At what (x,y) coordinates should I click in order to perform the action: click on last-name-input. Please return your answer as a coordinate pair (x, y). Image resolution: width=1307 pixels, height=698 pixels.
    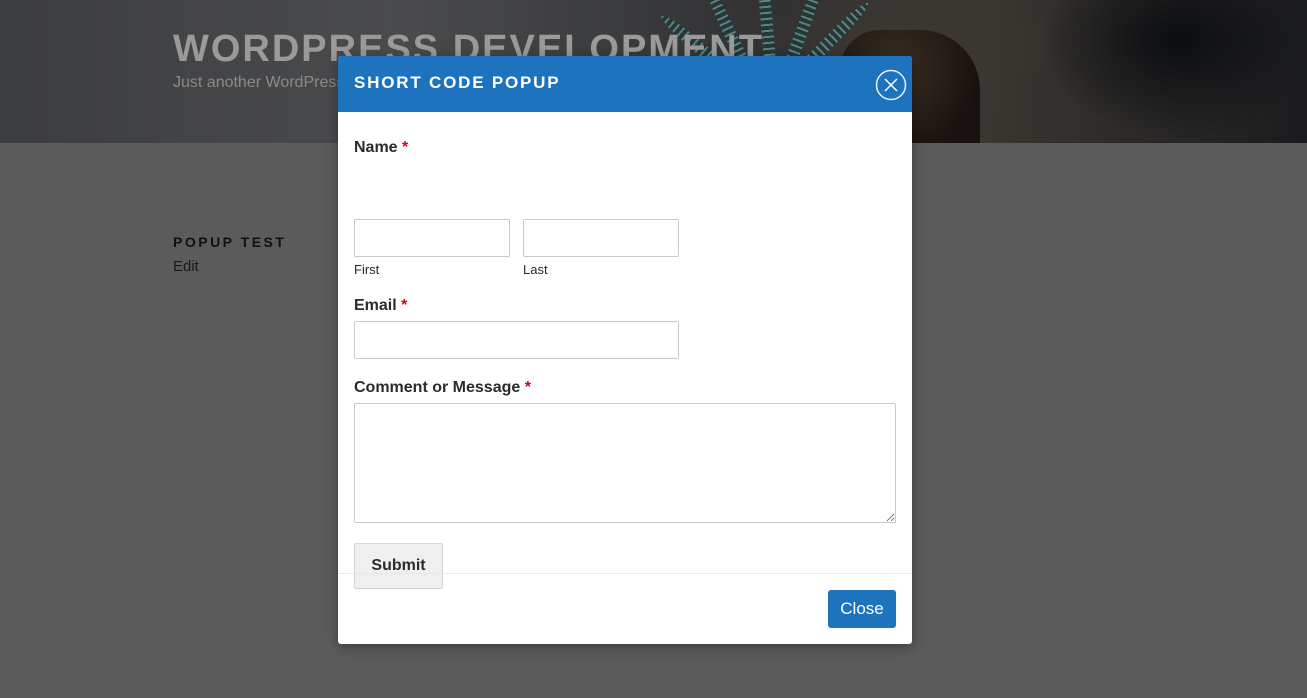
    Looking at the image, I should click on (601, 238).